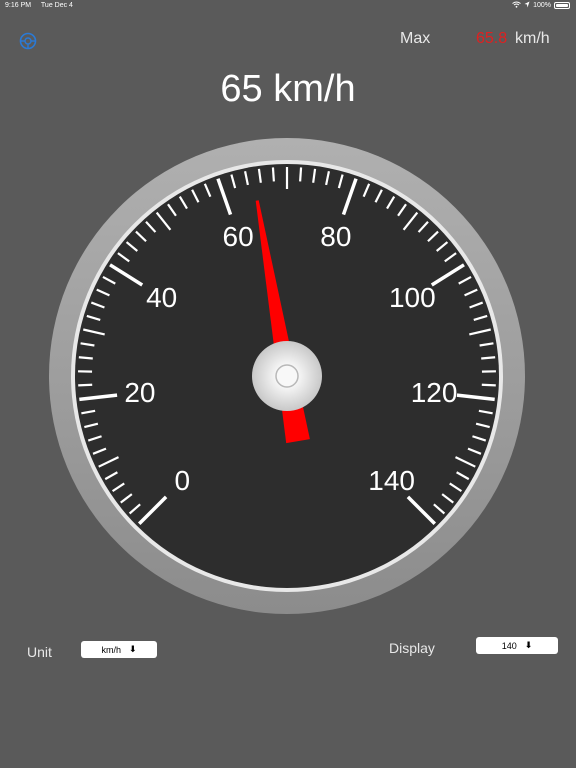 This screenshot has height=768, width=576. What do you see at coordinates (161, 297) in the screenshot?
I see `gauge-label-40: 40` at bounding box center [161, 297].